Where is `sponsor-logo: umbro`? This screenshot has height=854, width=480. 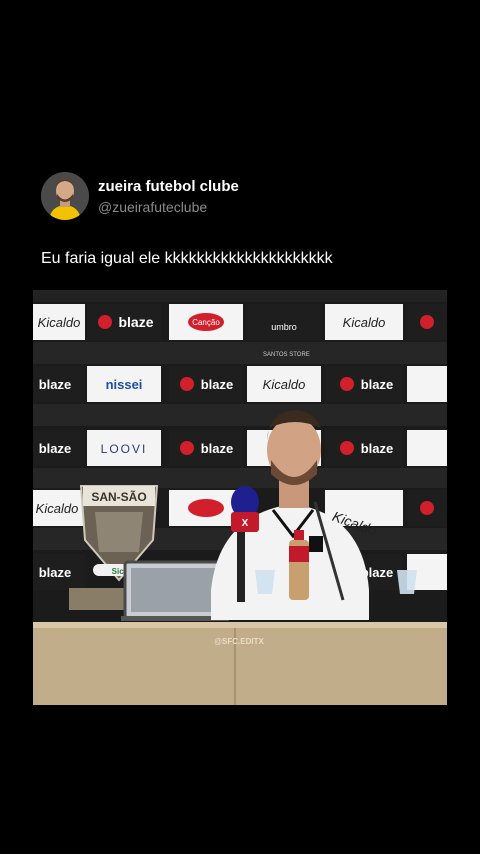
sponsor-logo: umbro is located at coordinates (284, 327).